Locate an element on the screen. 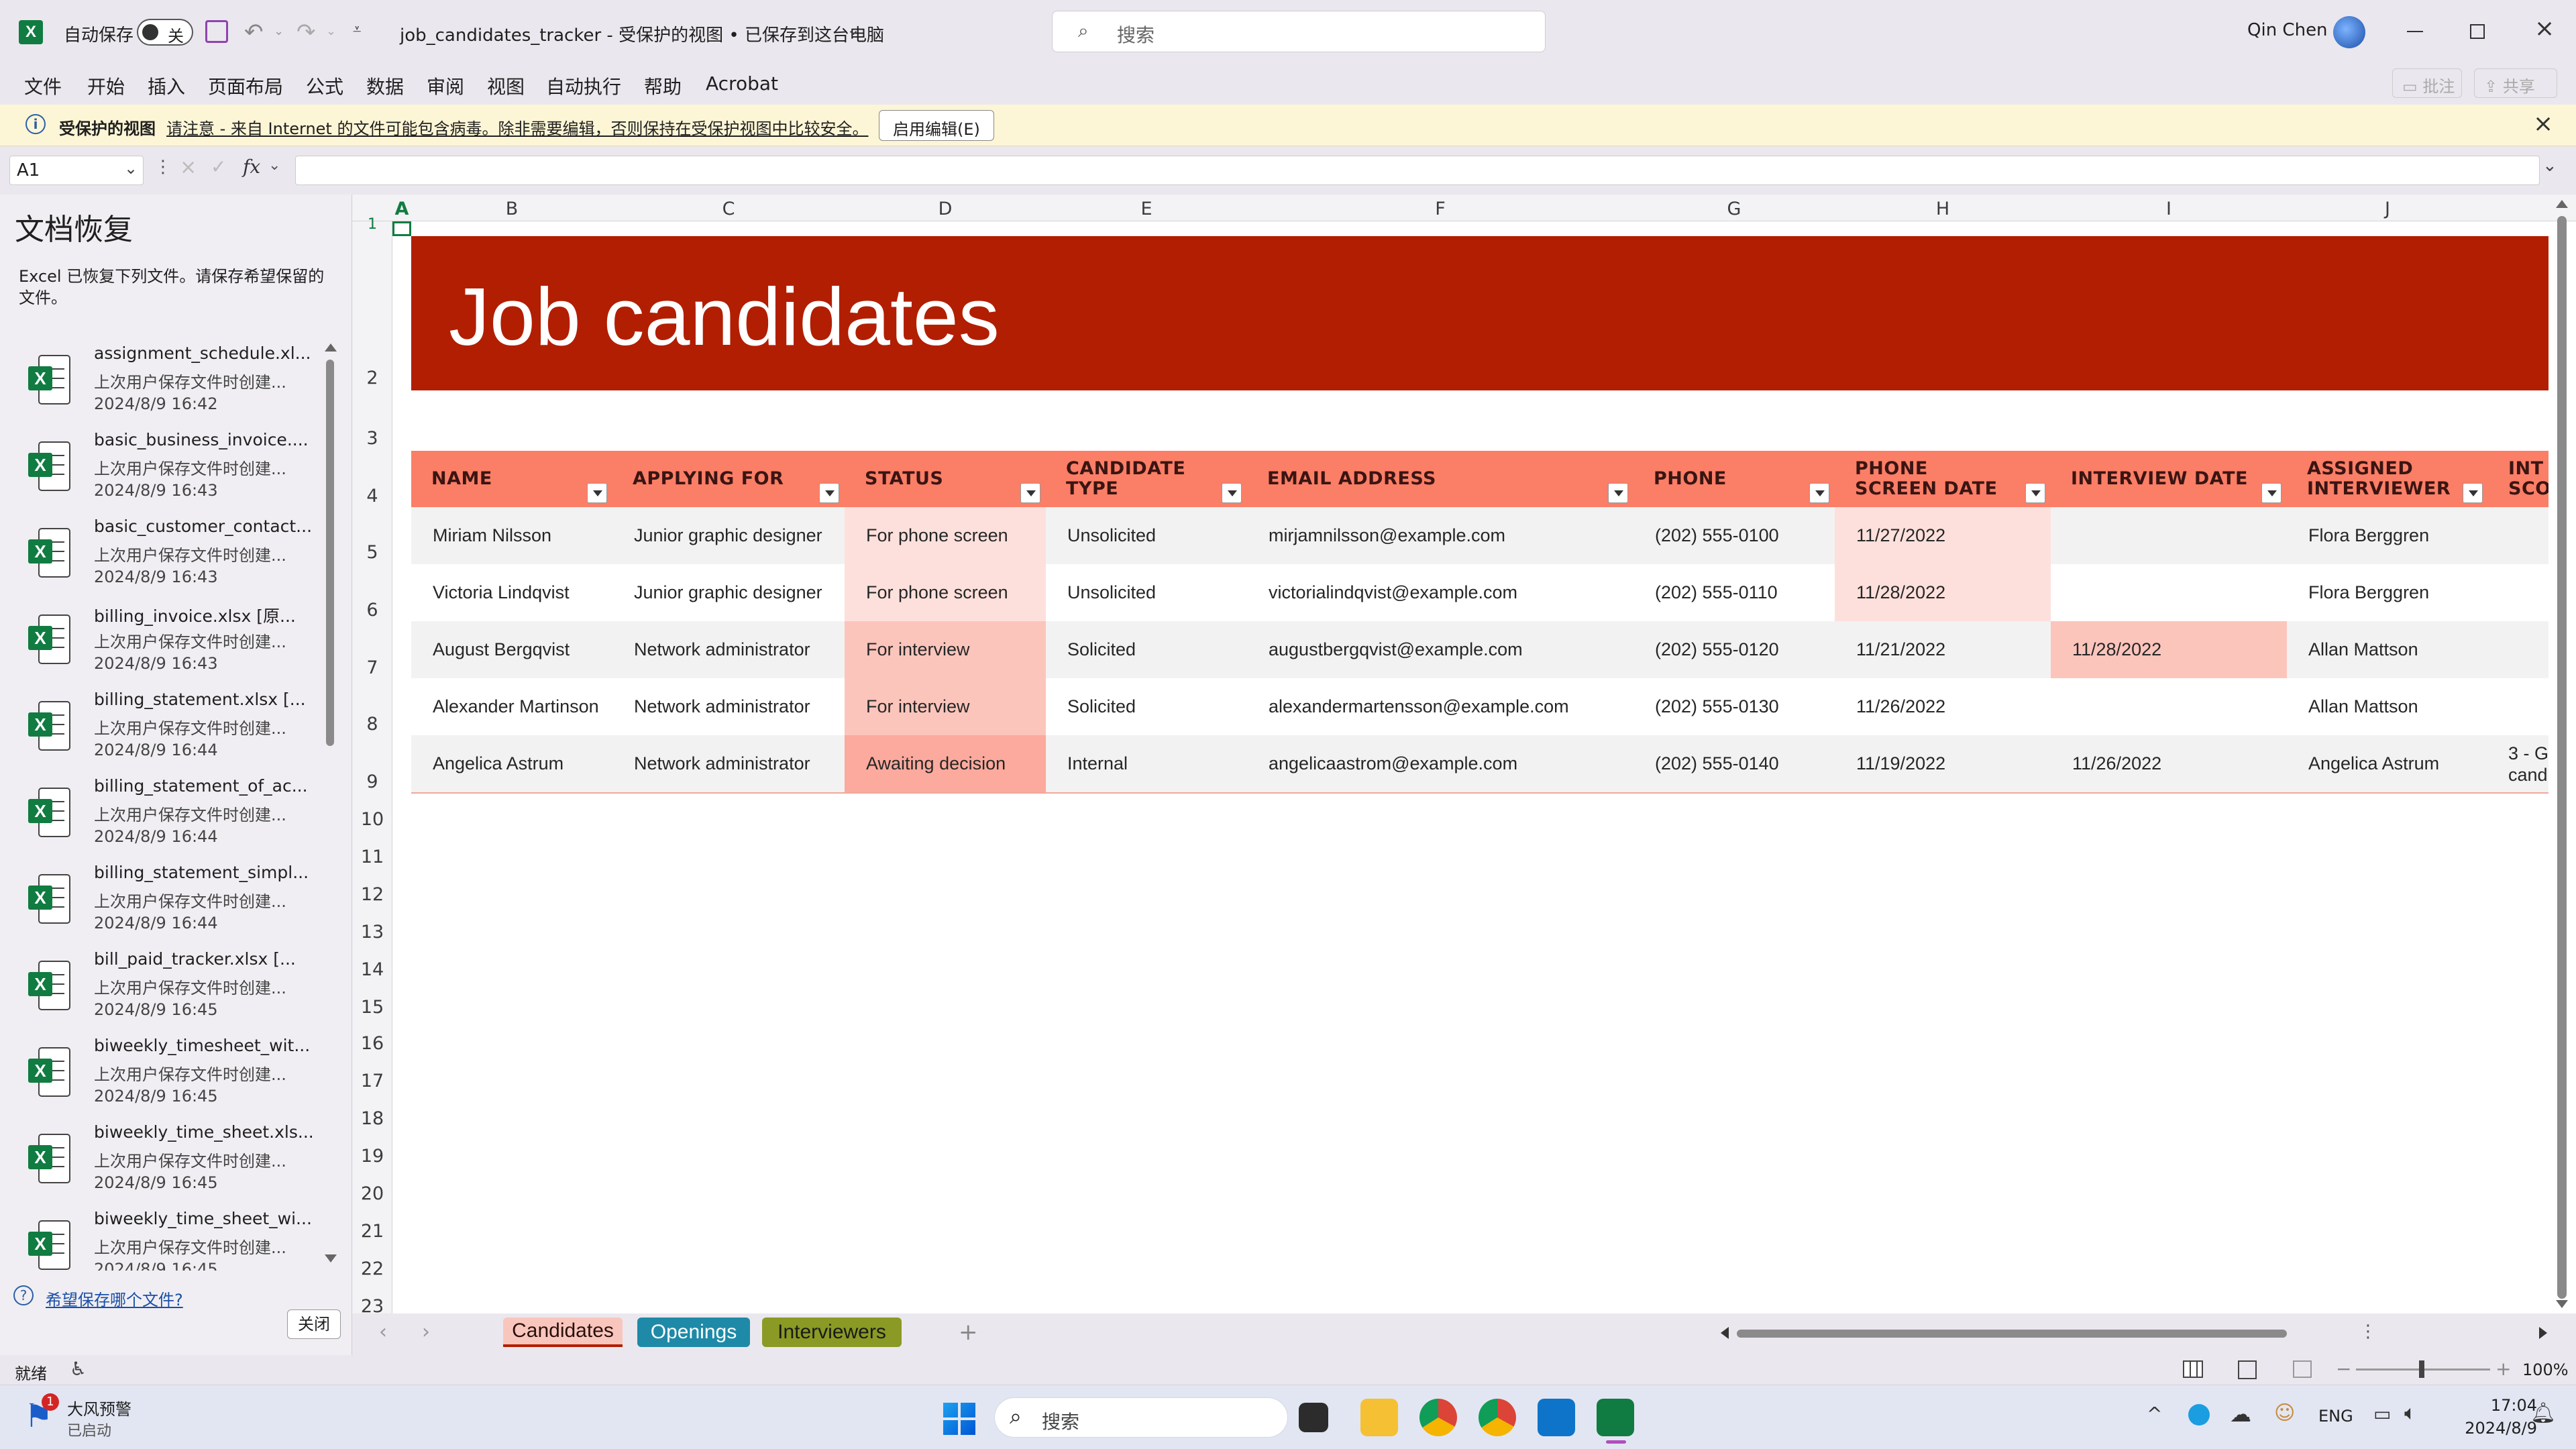 This screenshot has width=2576, height=1449. row-header-22: 22 is located at coordinates (372, 1268).